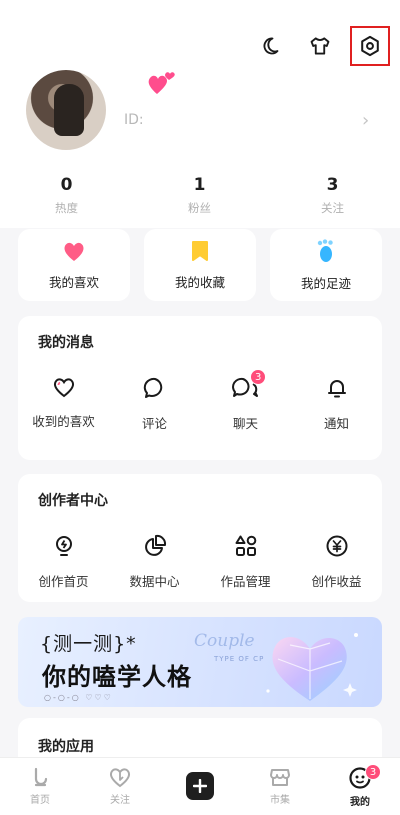 Image resolution: width=400 pixels, height=815 pixels. What do you see at coordinates (117, 677) in the screenshot?
I see `banner-headline: 你的嗑学人格` at bounding box center [117, 677].